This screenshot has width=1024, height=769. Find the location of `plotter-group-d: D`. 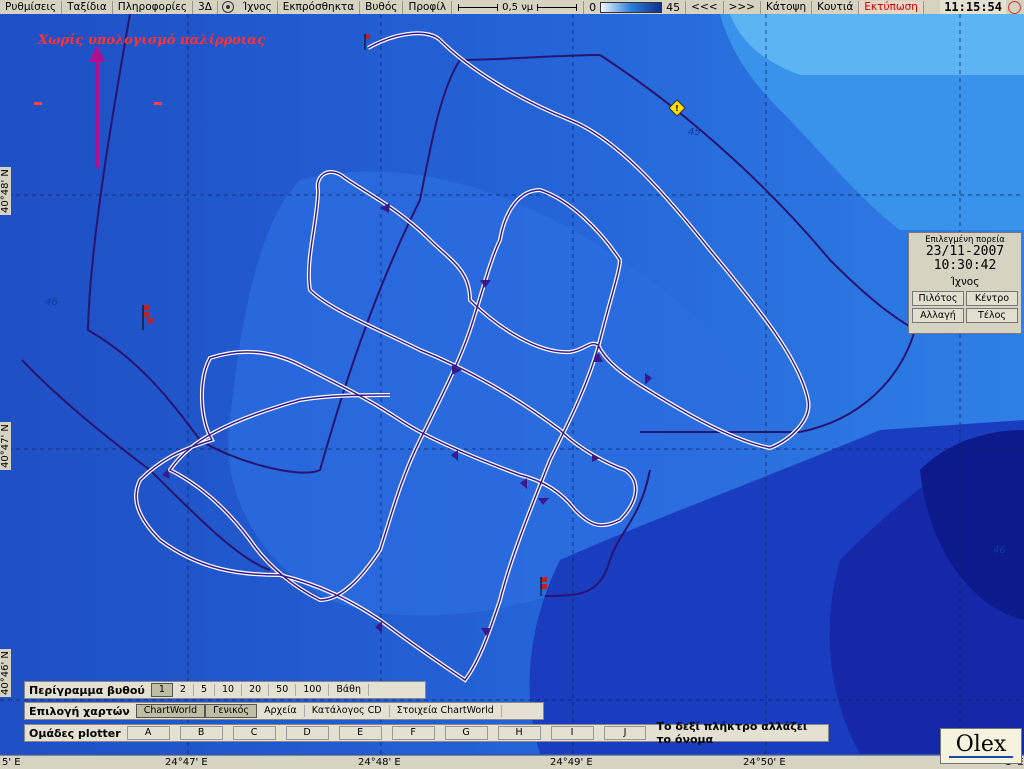

plotter-group-d: D is located at coordinates (307, 733).